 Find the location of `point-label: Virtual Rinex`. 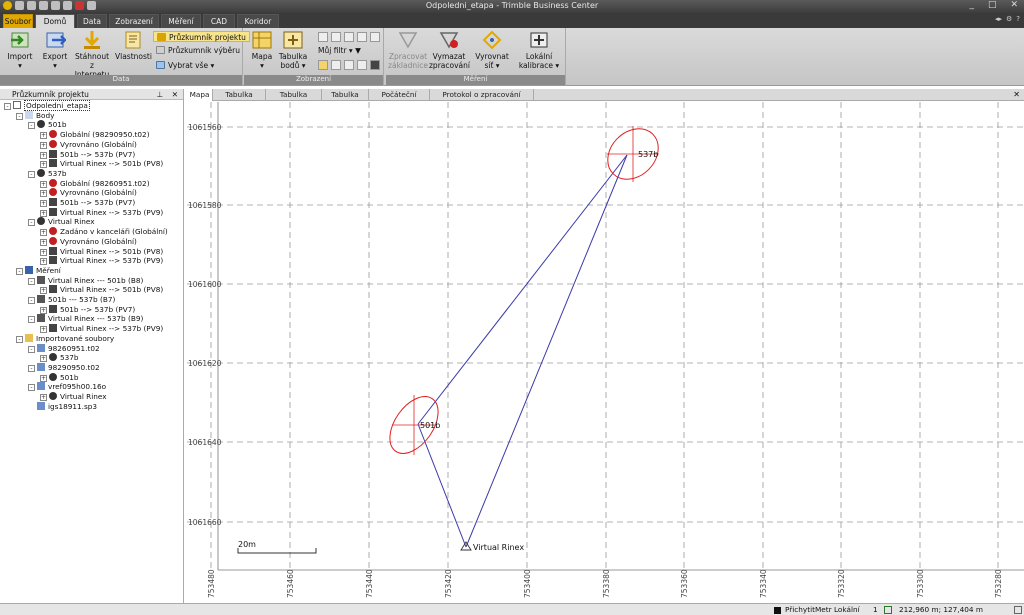

point-label: Virtual Rinex is located at coordinates (498, 547).